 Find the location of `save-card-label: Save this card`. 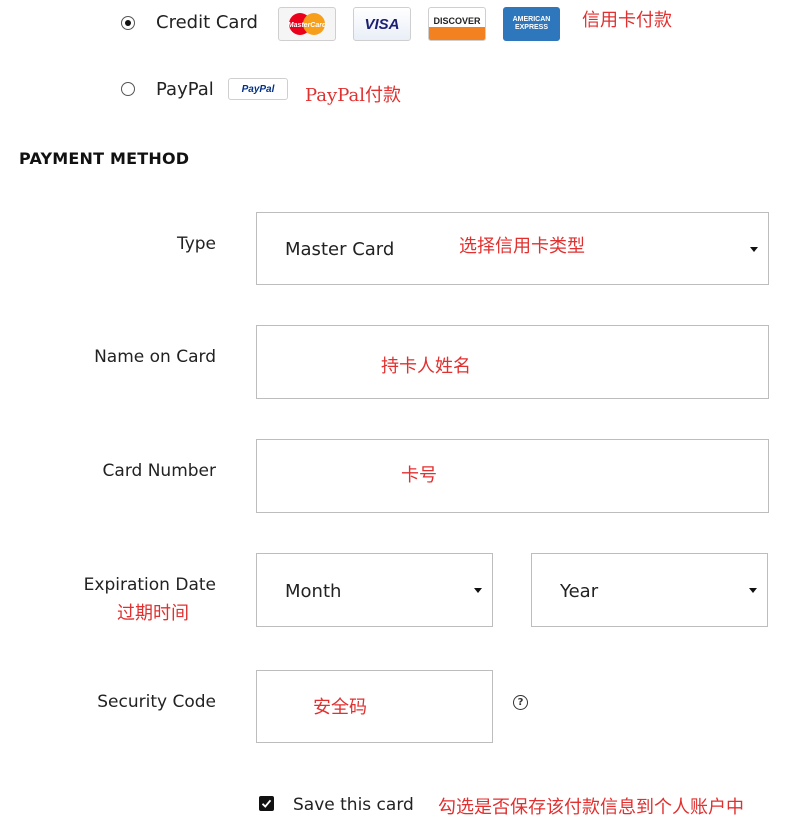

save-card-label: Save this card is located at coordinates (353, 805).